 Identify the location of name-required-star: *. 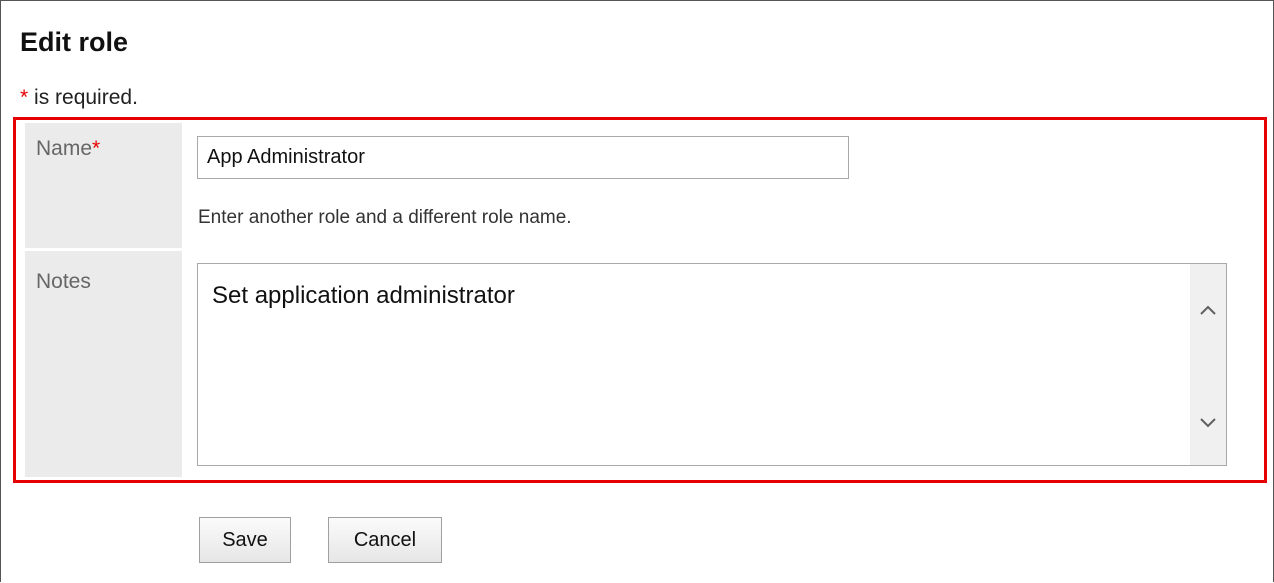
(96, 148).